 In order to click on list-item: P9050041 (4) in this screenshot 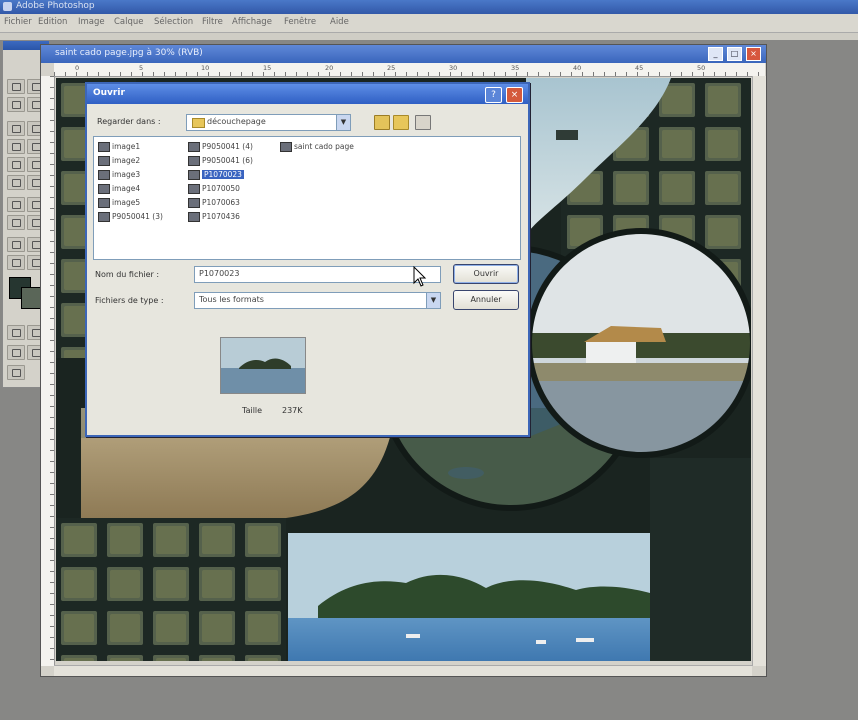, I will do `click(220, 148)`.